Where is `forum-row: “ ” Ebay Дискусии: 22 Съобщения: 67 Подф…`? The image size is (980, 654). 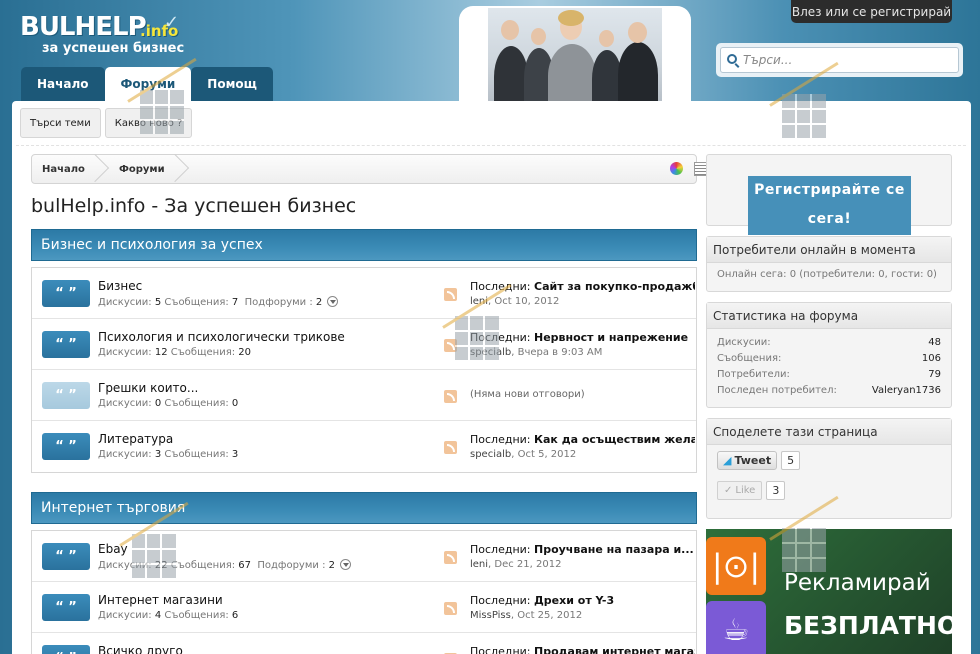
forum-row: “ ” Ebay Дискусии: 22 Съобщения: 67 Подф… is located at coordinates (364, 556).